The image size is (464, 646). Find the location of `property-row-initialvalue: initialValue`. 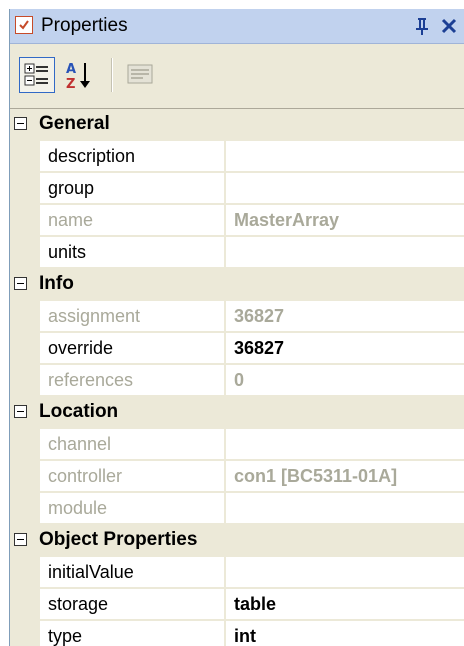

property-row-initialvalue: initialValue is located at coordinates (237, 573).